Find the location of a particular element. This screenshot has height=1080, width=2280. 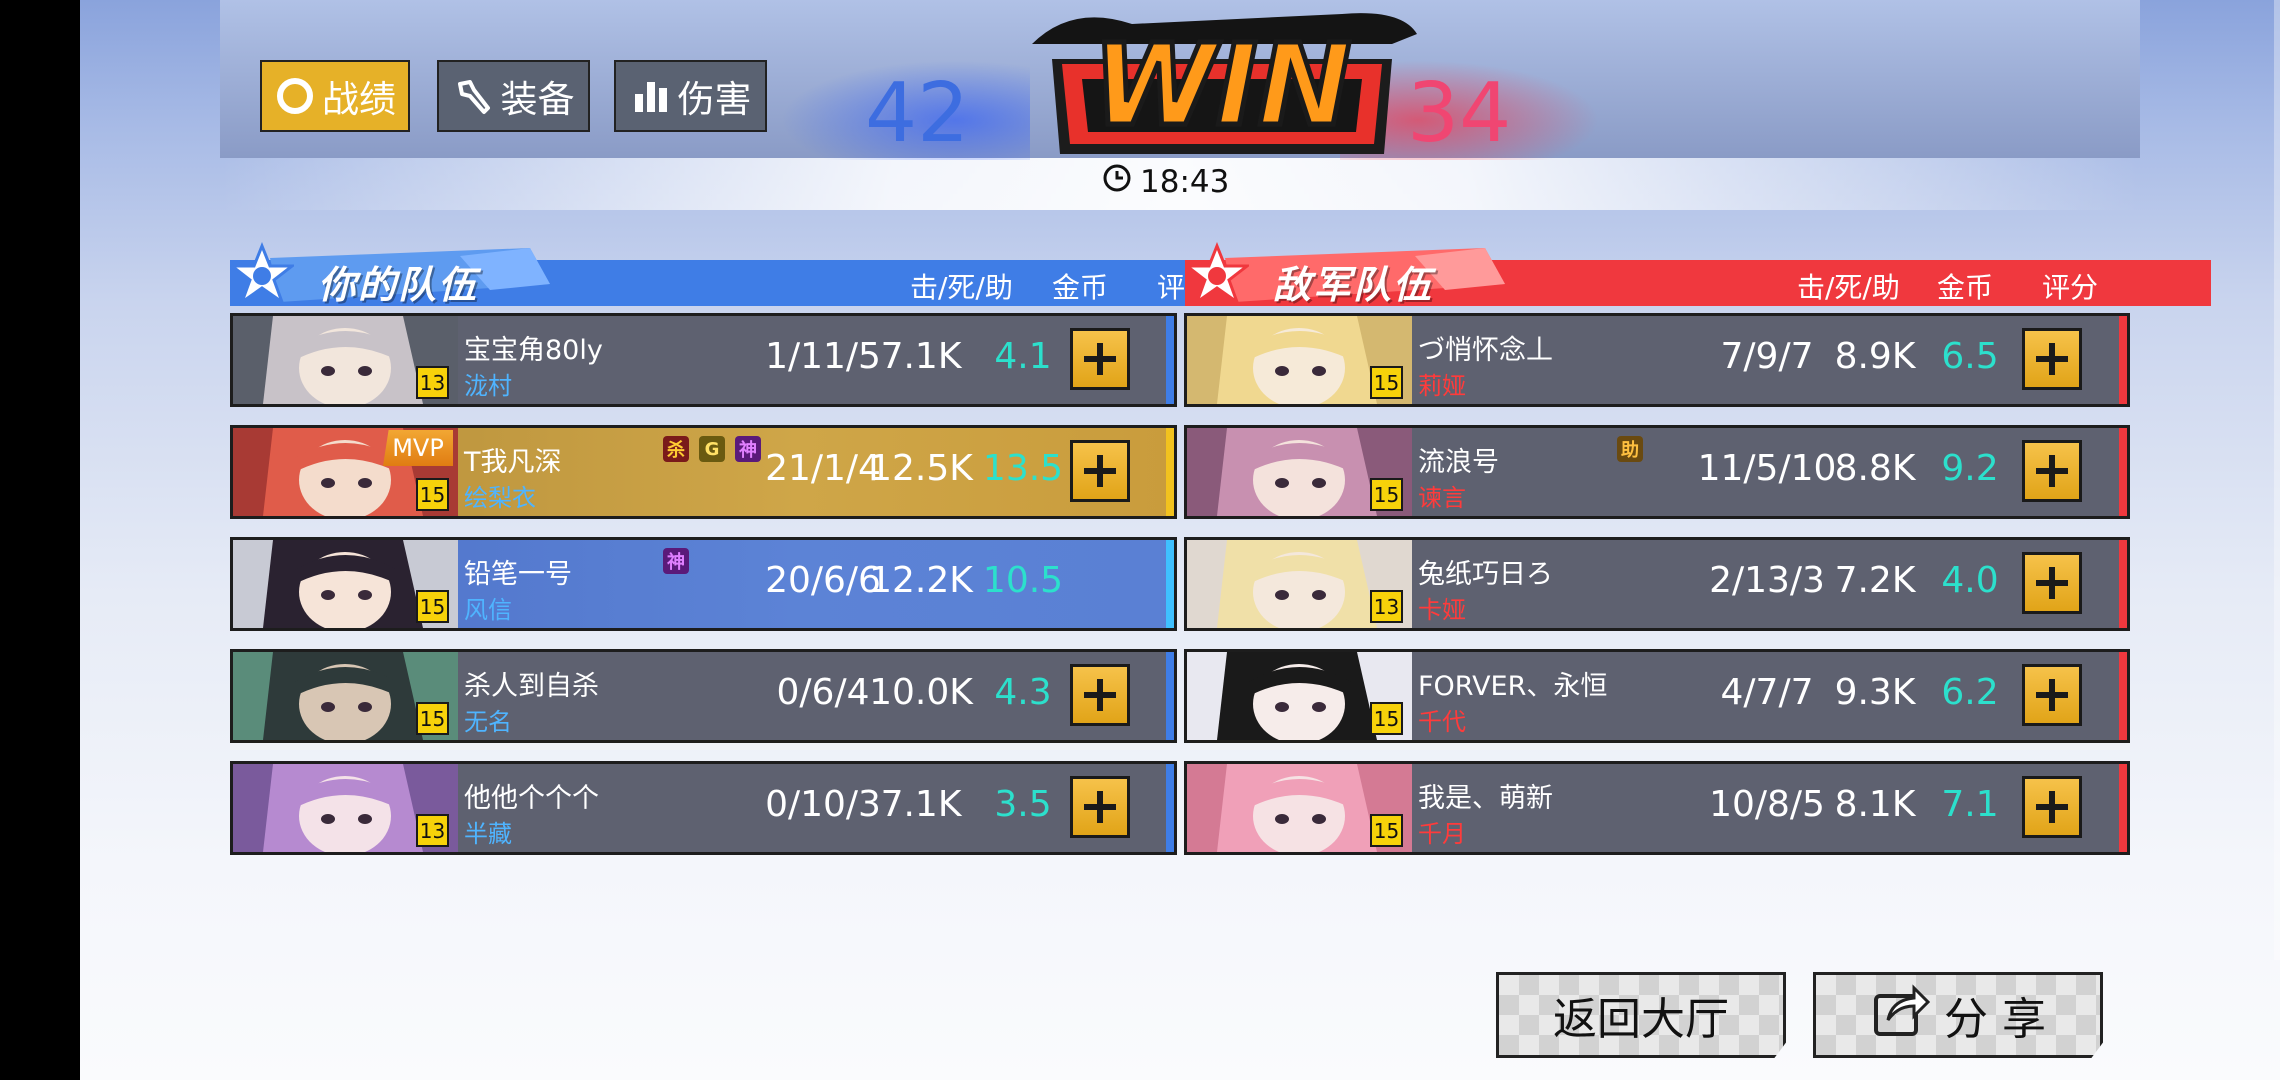

enemy-player-row: 15 づ悄怀念丄莉娅 7/9/7 8.9K 6.5 is located at coordinates (1657, 360).